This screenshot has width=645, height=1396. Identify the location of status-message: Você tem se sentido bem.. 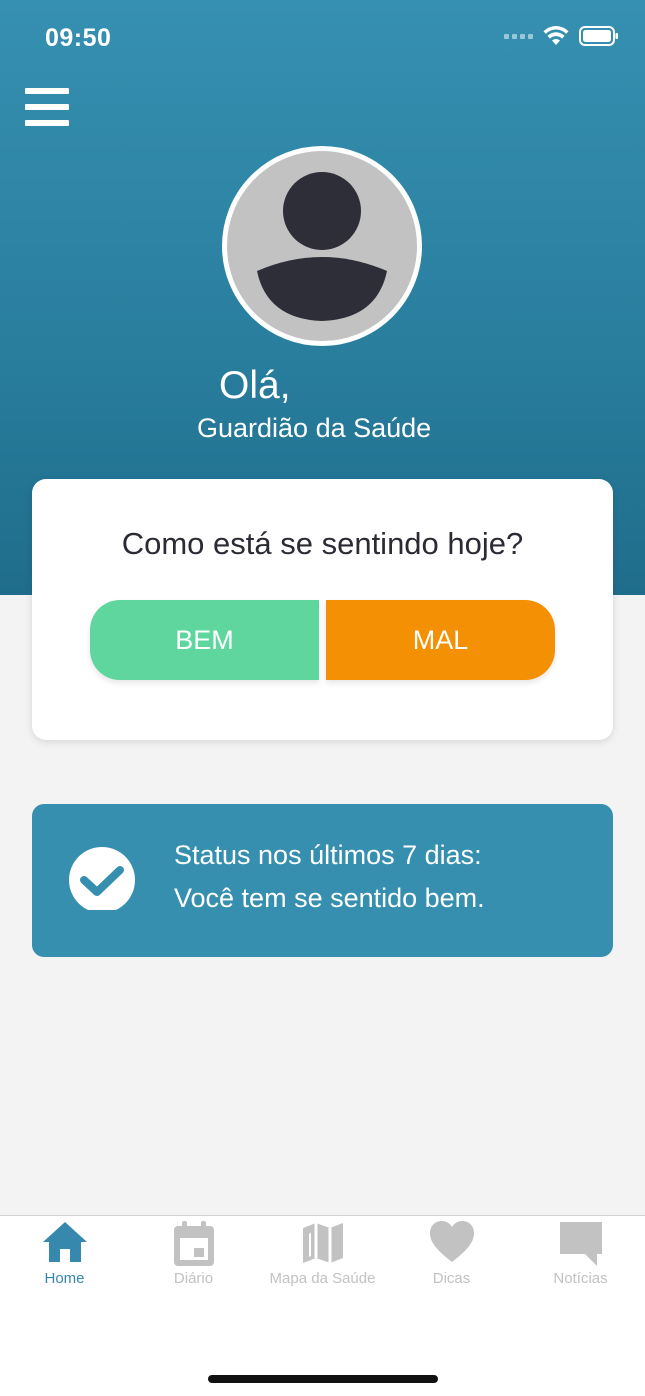
(329, 898).